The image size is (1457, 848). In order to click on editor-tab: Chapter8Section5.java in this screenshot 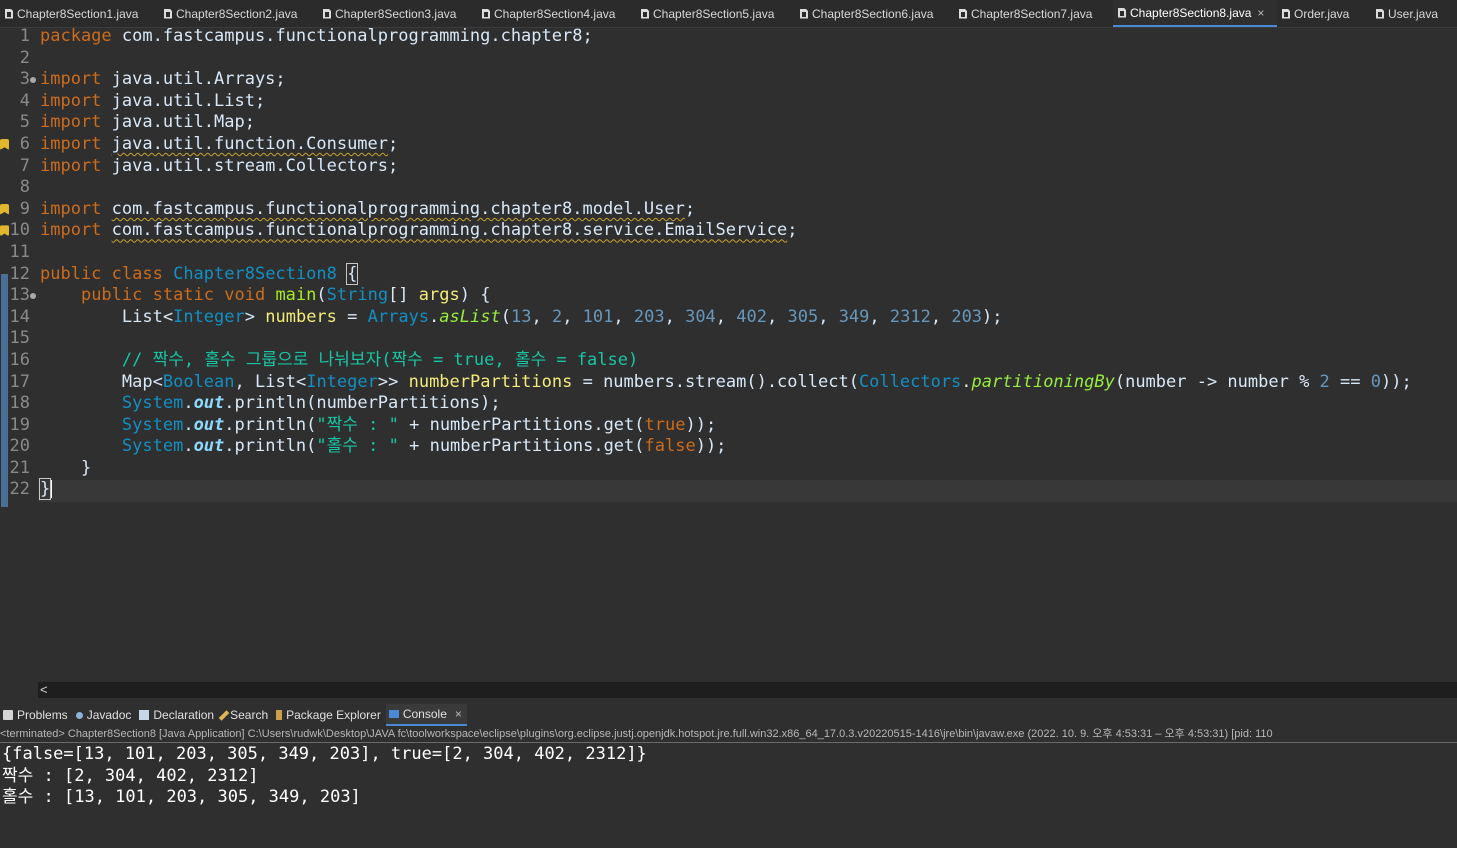, I will do `click(715, 13)`.